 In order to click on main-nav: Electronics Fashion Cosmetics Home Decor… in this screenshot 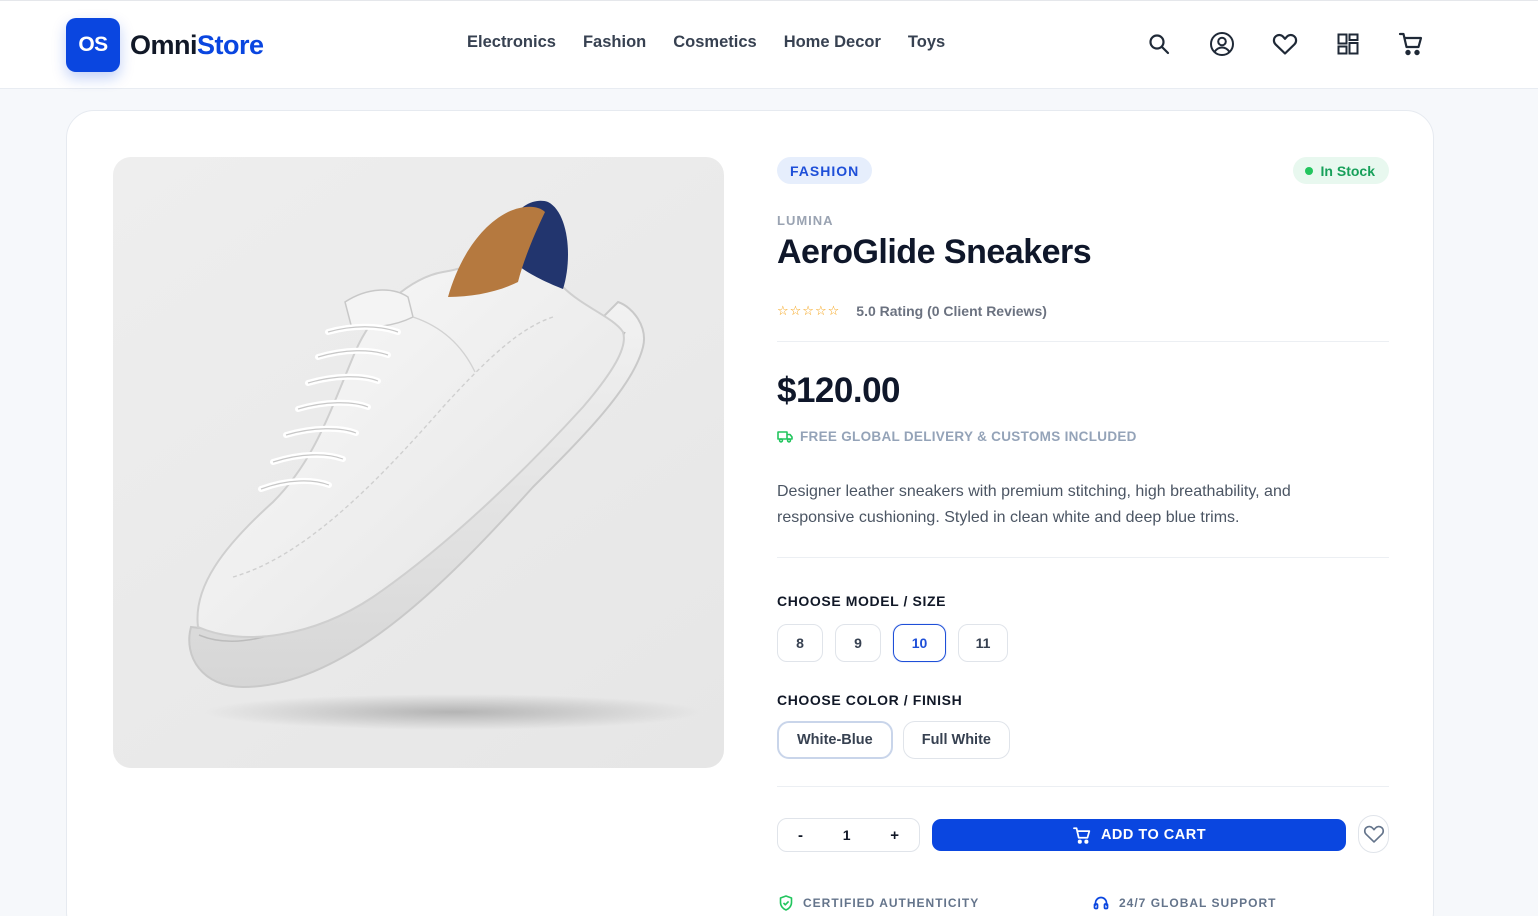, I will do `click(719, 42)`.